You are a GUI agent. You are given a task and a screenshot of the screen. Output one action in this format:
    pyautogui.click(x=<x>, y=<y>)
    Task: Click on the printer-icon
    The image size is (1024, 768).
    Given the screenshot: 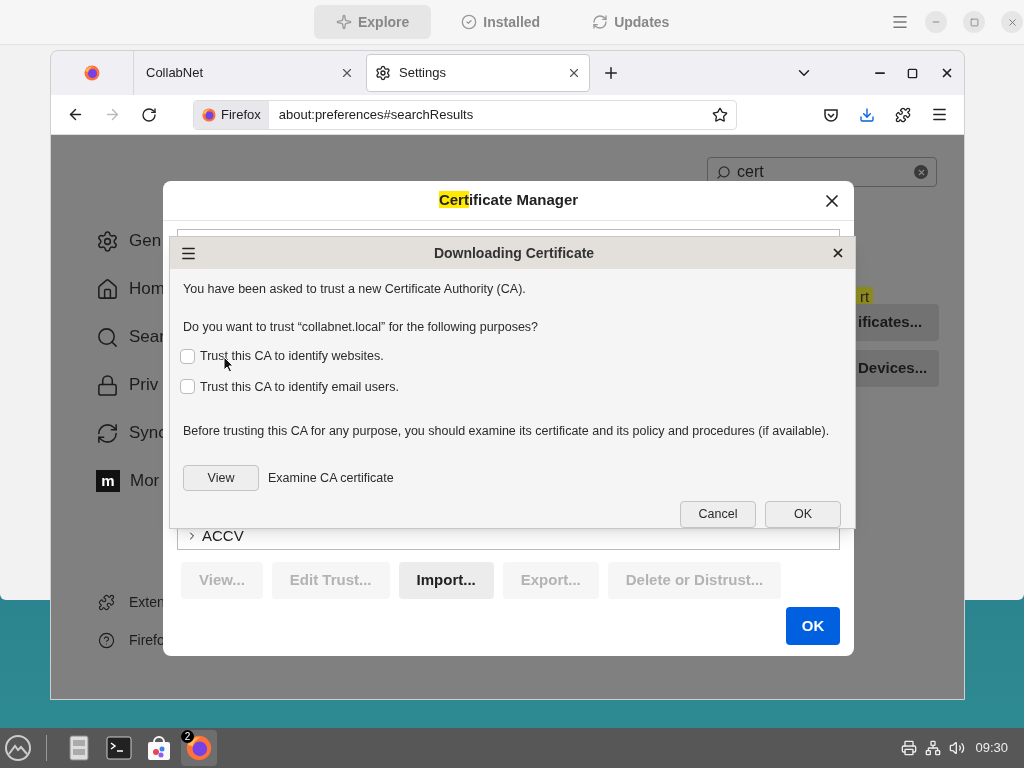 What is the action you would take?
    pyautogui.click(x=909, y=748)
    